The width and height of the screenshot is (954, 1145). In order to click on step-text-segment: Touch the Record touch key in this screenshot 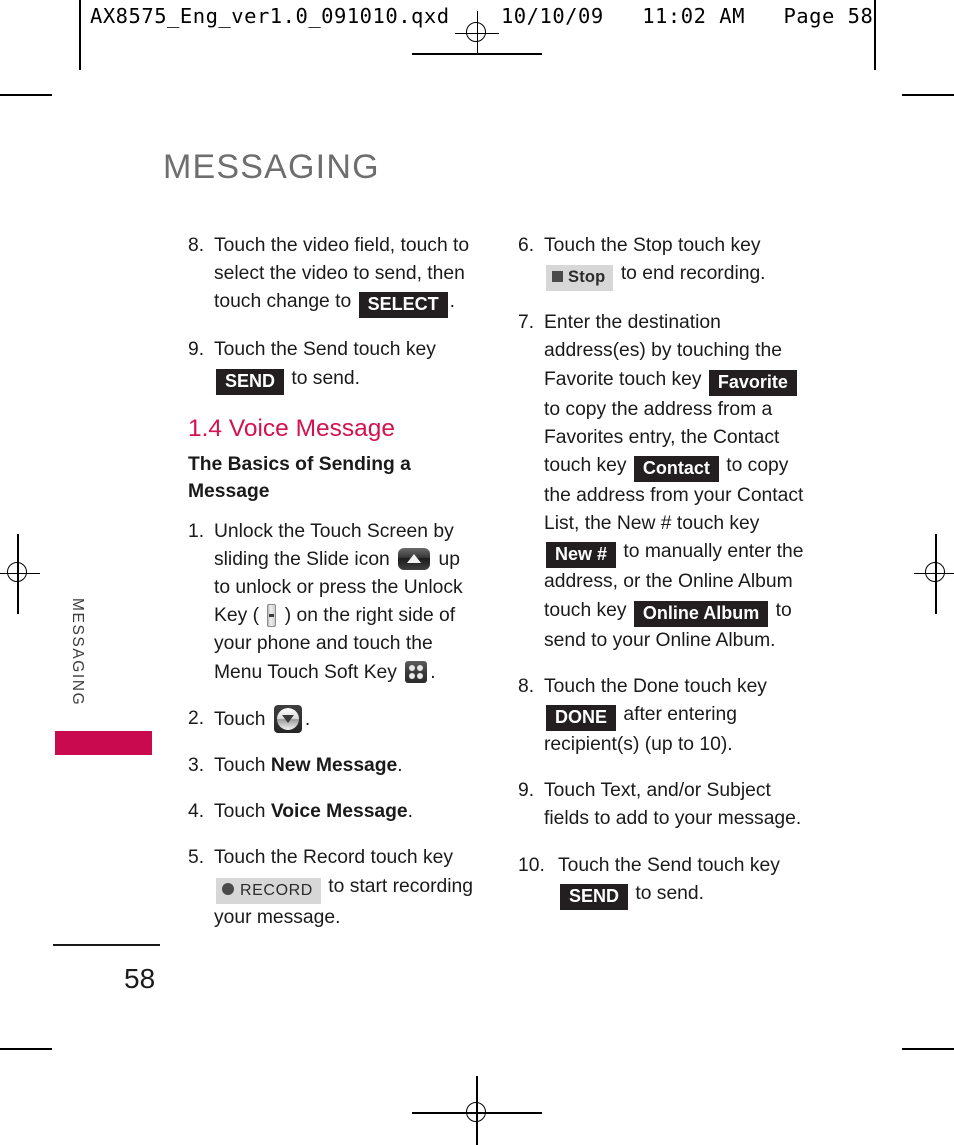, I will do `click(334, 858)`.